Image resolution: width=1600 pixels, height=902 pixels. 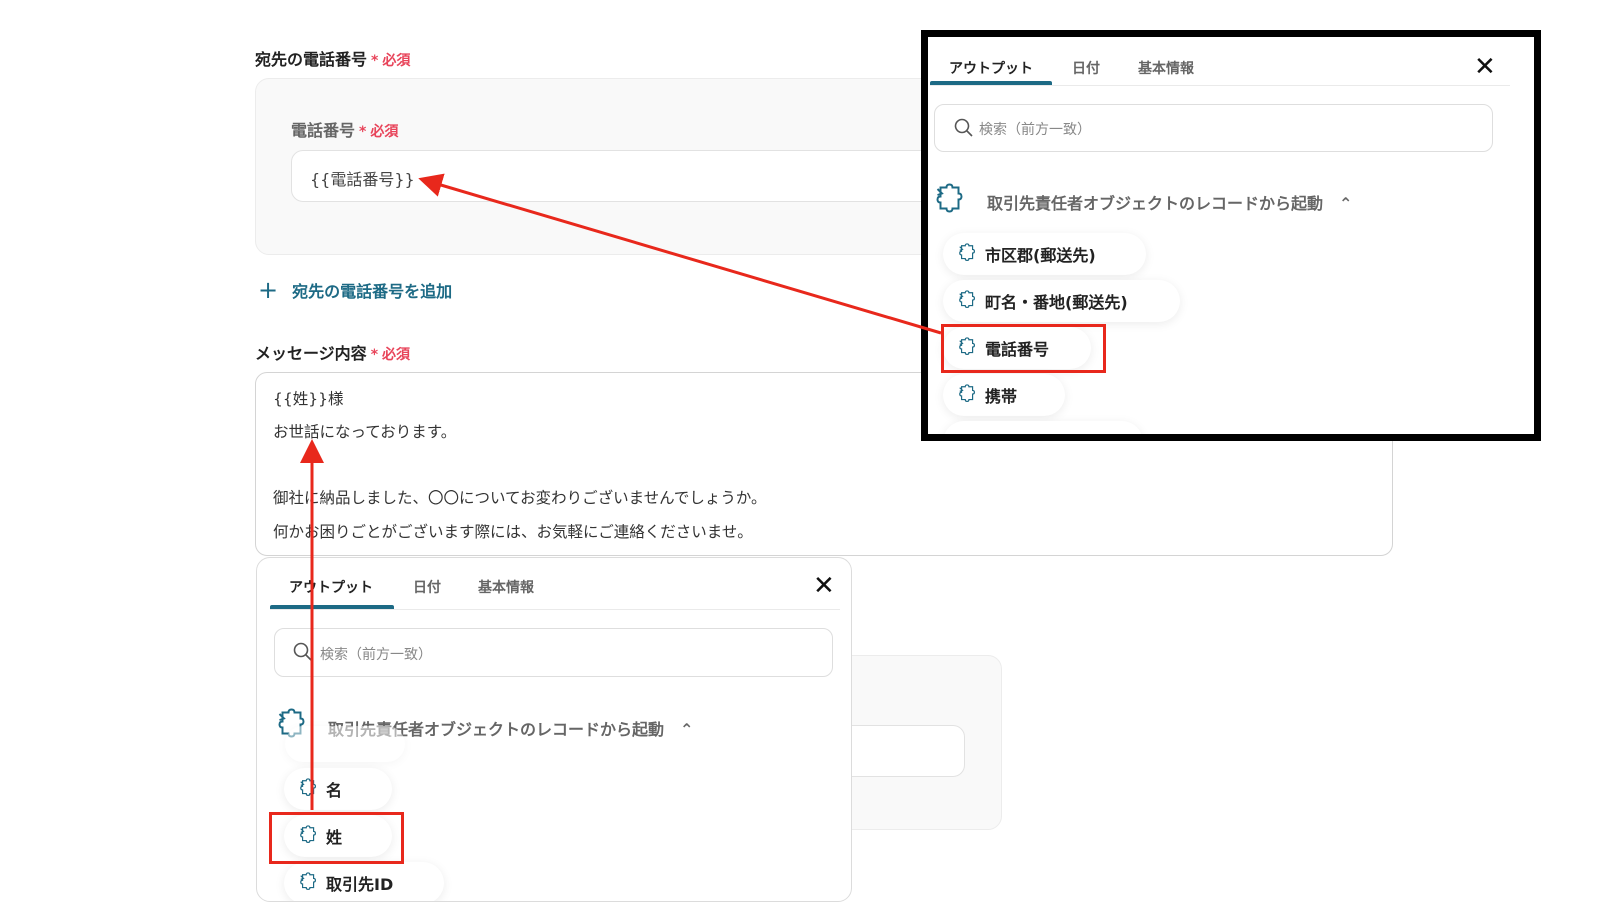 I want to click on item-label: 市区郡(郵送先), so click(x=1040, y=255).